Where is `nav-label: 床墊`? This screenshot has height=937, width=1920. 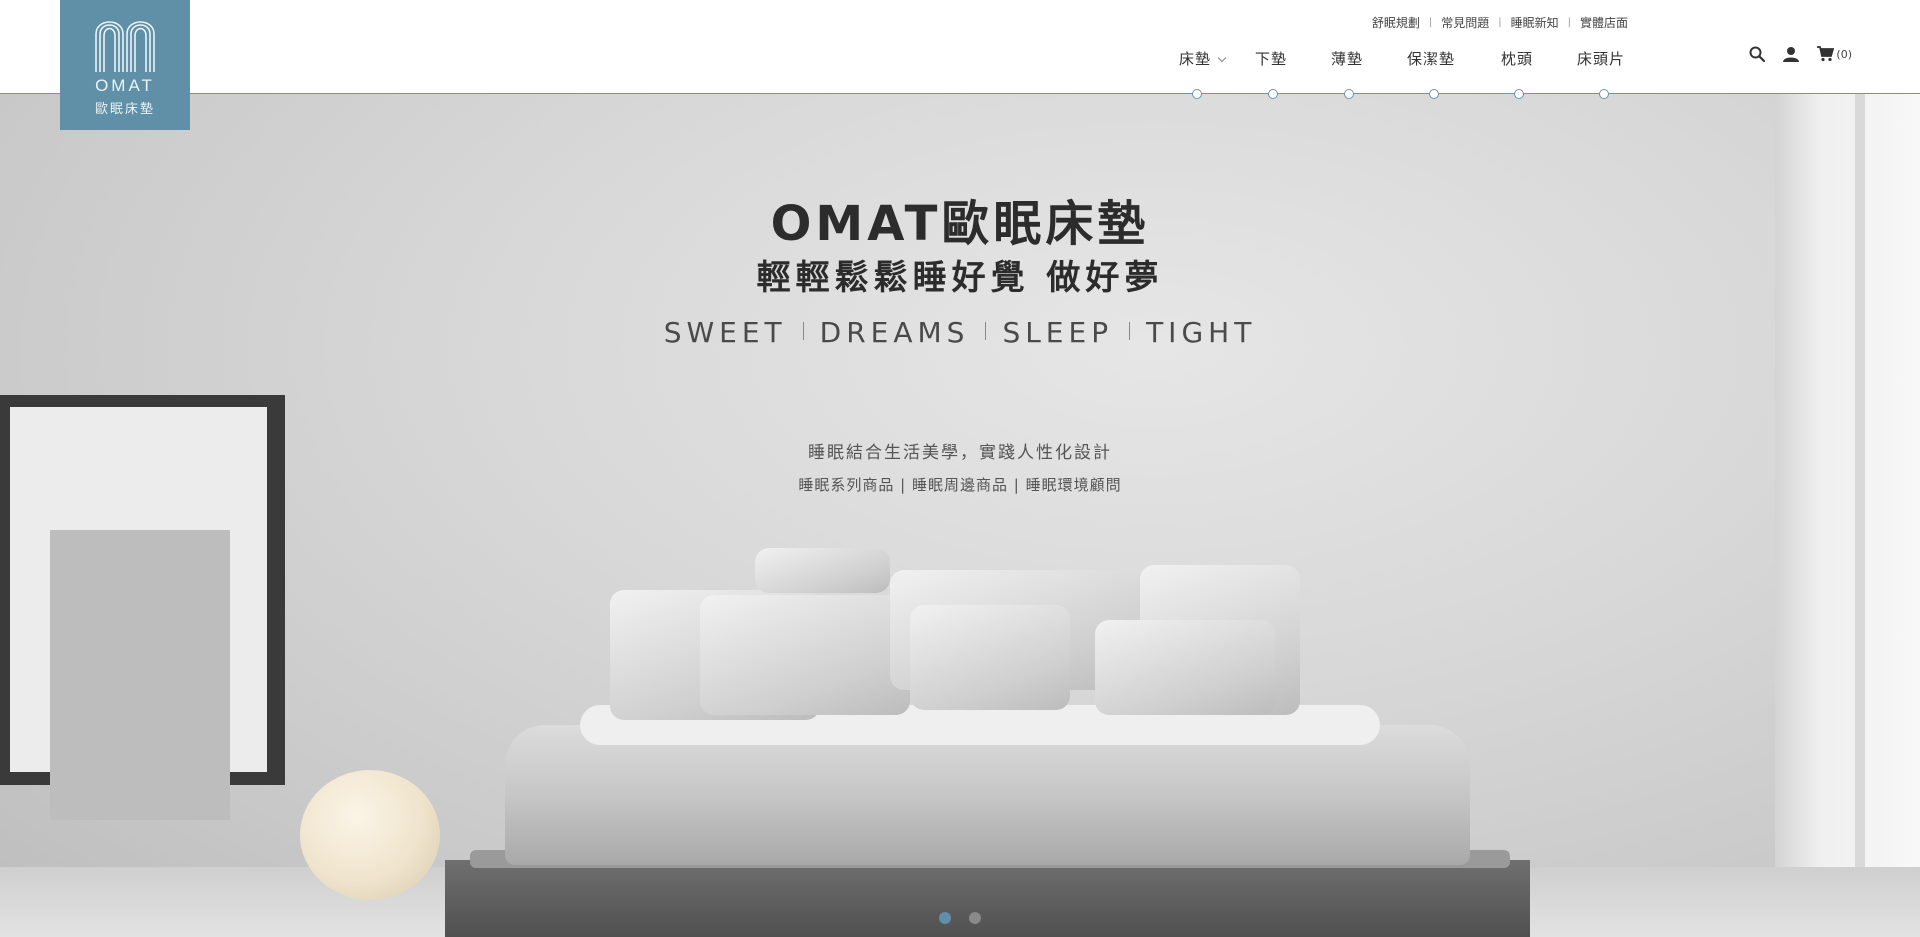
nav-label: 床墊 is located at coordinates (1195, 59).